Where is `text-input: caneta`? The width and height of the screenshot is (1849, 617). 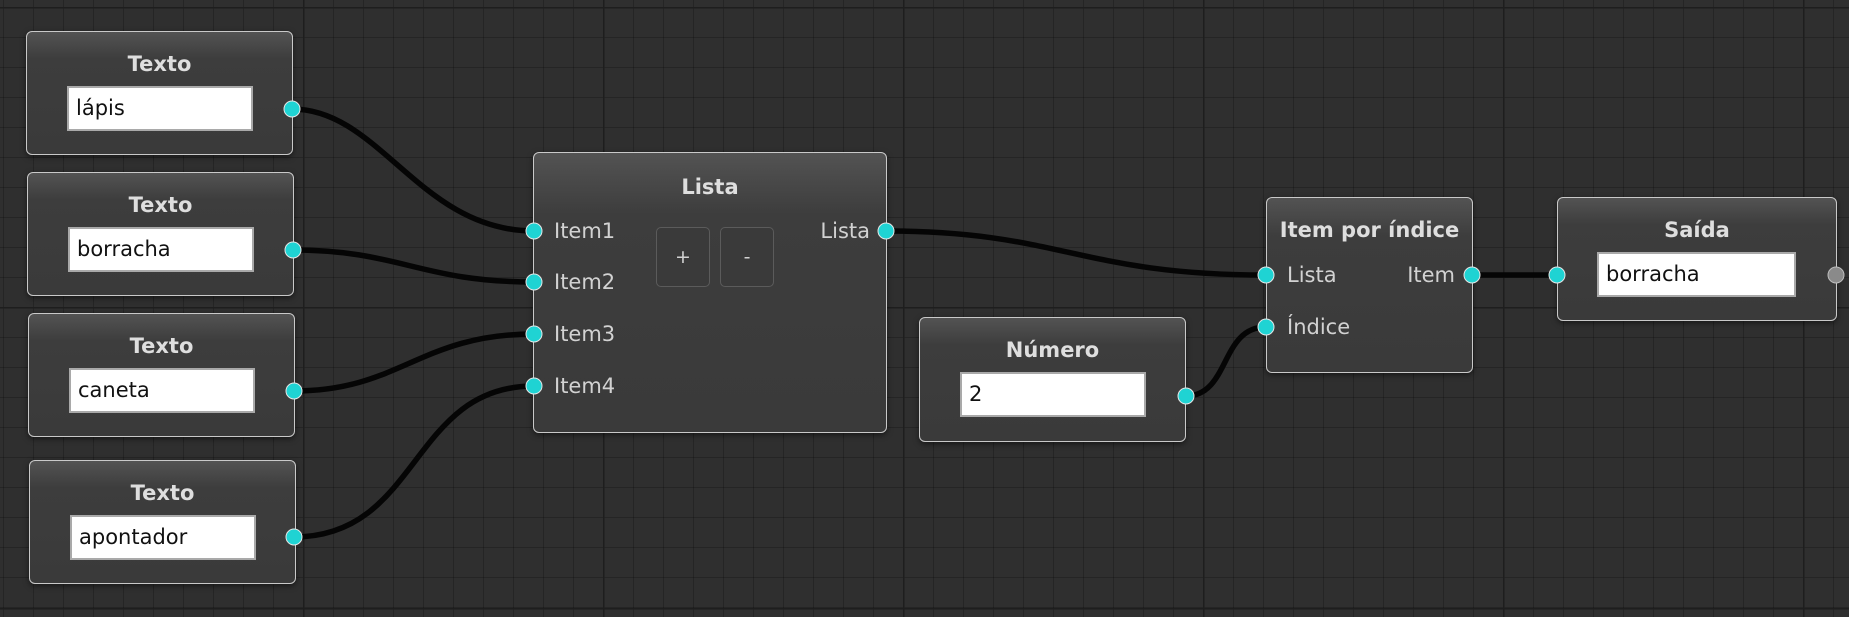 text-input: caneta is located at coordinates (162, 390).